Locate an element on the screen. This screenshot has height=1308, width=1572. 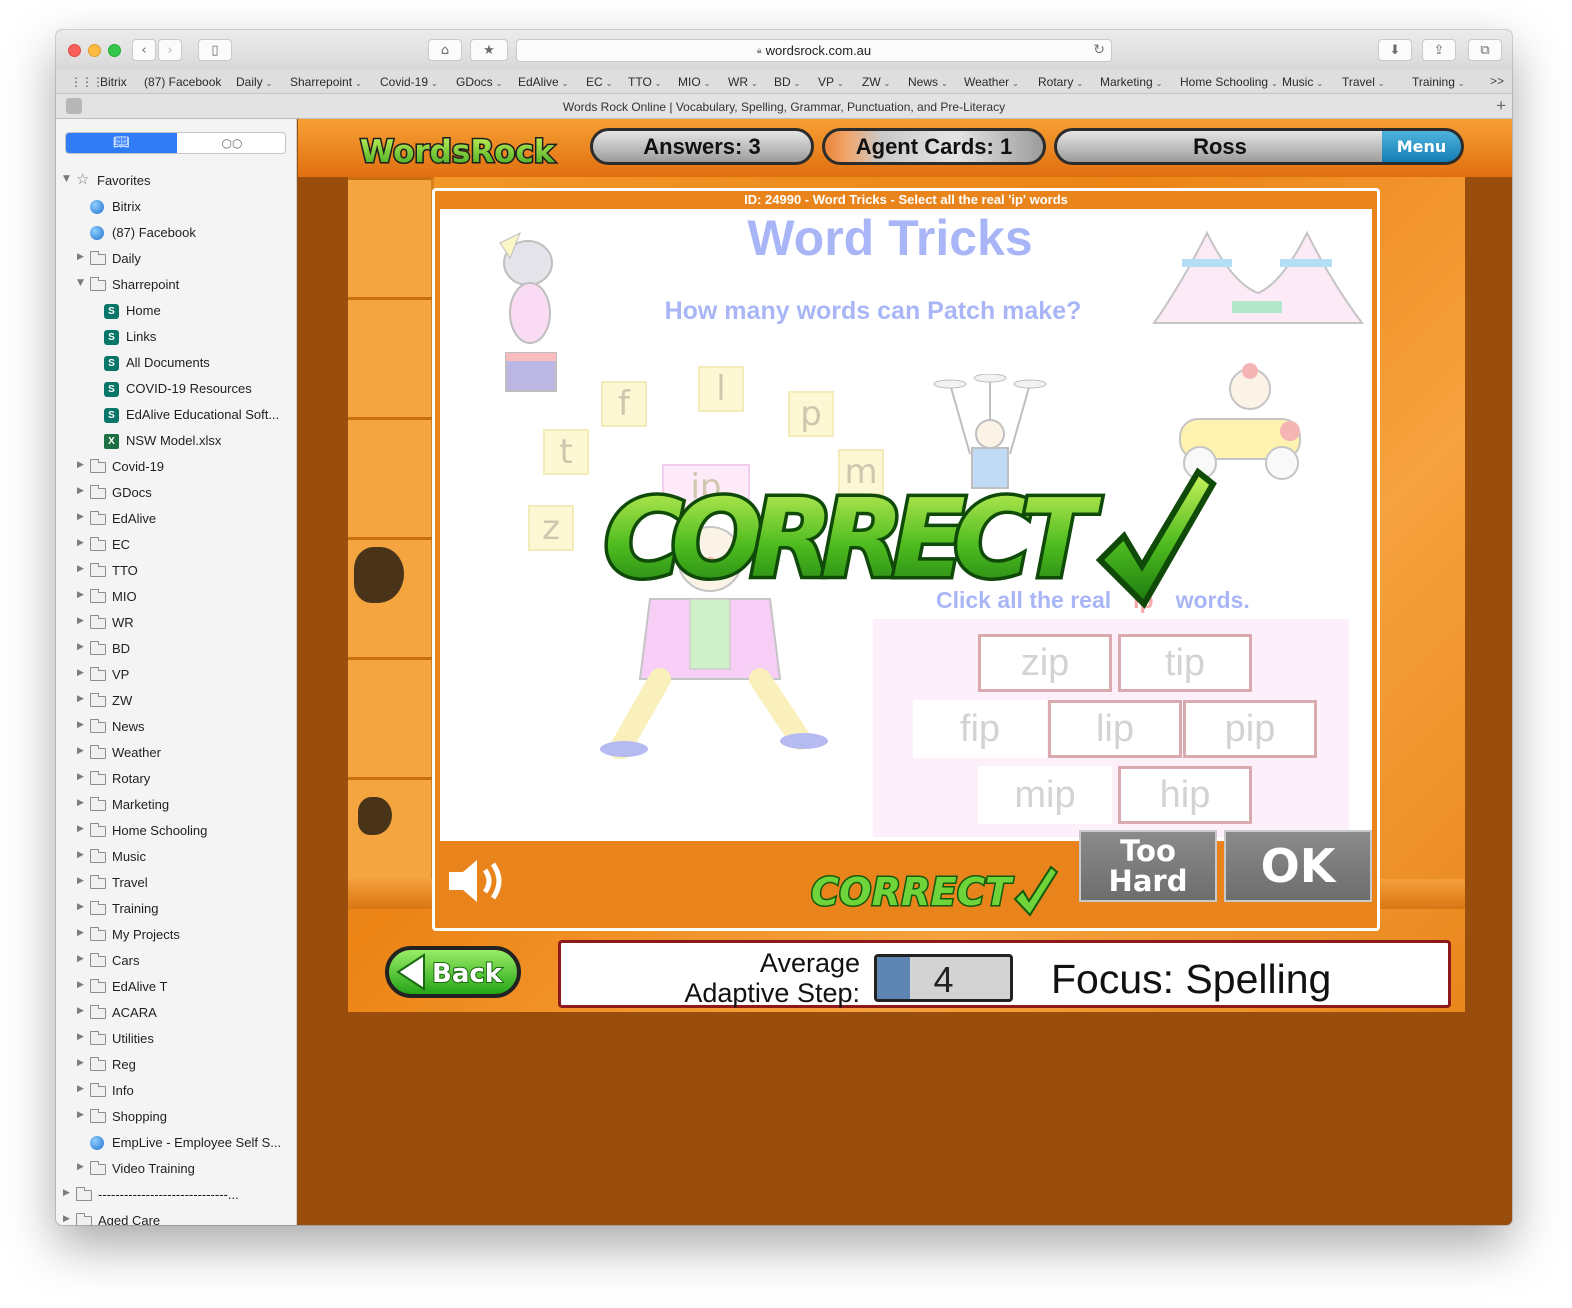
fav-covid: Covid-19 ⌄ is located at coordinates (409, 82).